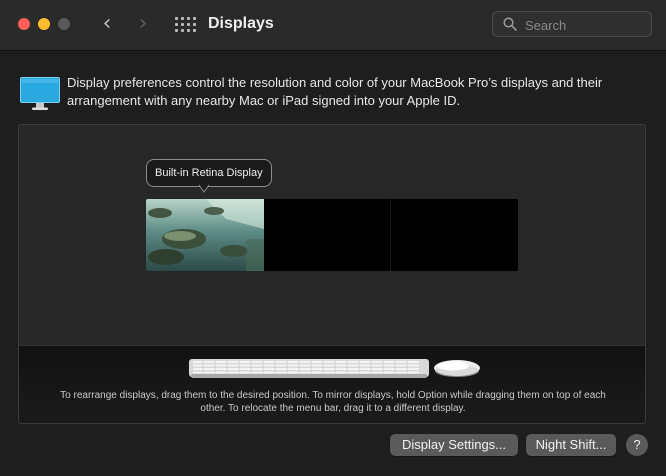 Image resolution: width=666 pixels, height=476 pixels. Describe the element at coordinates (185, 25) in the screenshot. I see `grid-icon` at that location.